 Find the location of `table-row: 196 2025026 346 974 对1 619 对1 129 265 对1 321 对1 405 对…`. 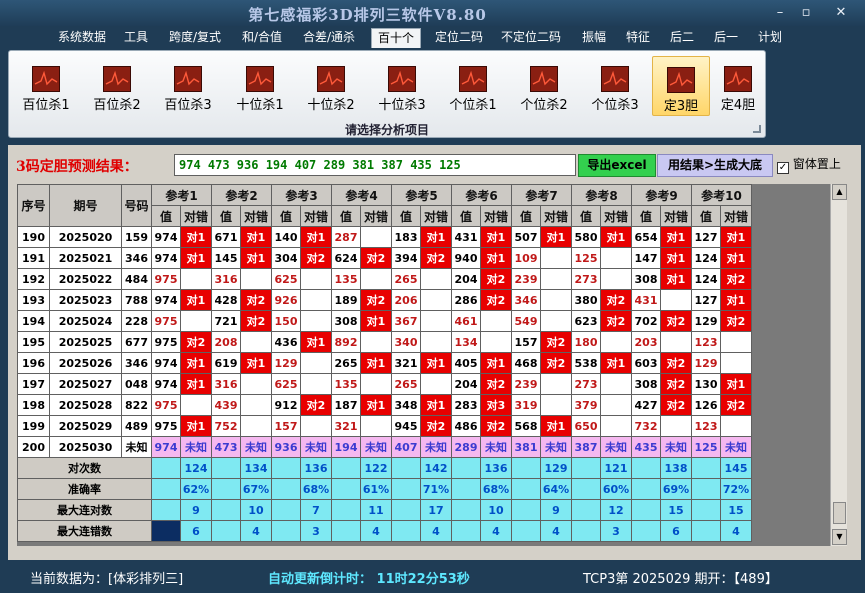

table-row: 196 2025026 346 974 对1 619 对1 129 265 对1 321 对1 405 对… is located at coordinates (384, 363).